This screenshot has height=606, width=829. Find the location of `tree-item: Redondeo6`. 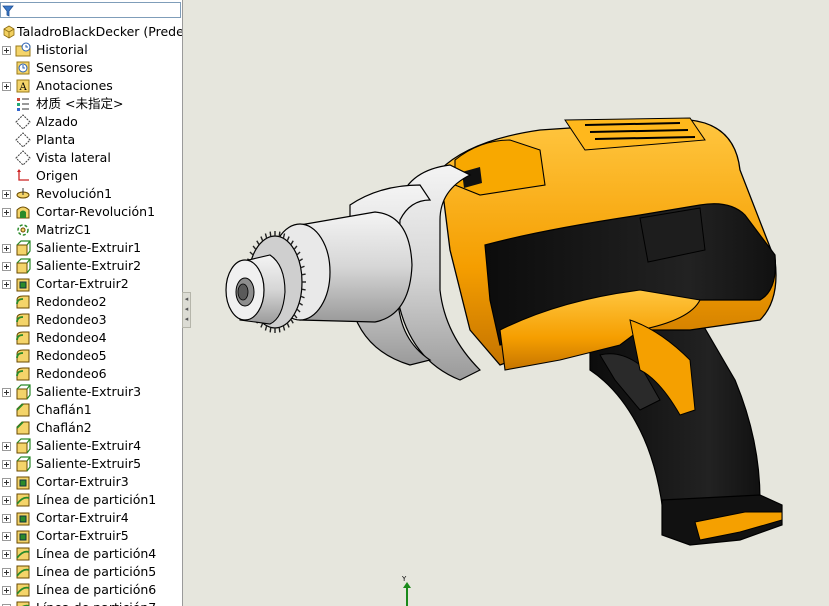

tree-item: Redondeo6 is located at coordinates (91, 374).